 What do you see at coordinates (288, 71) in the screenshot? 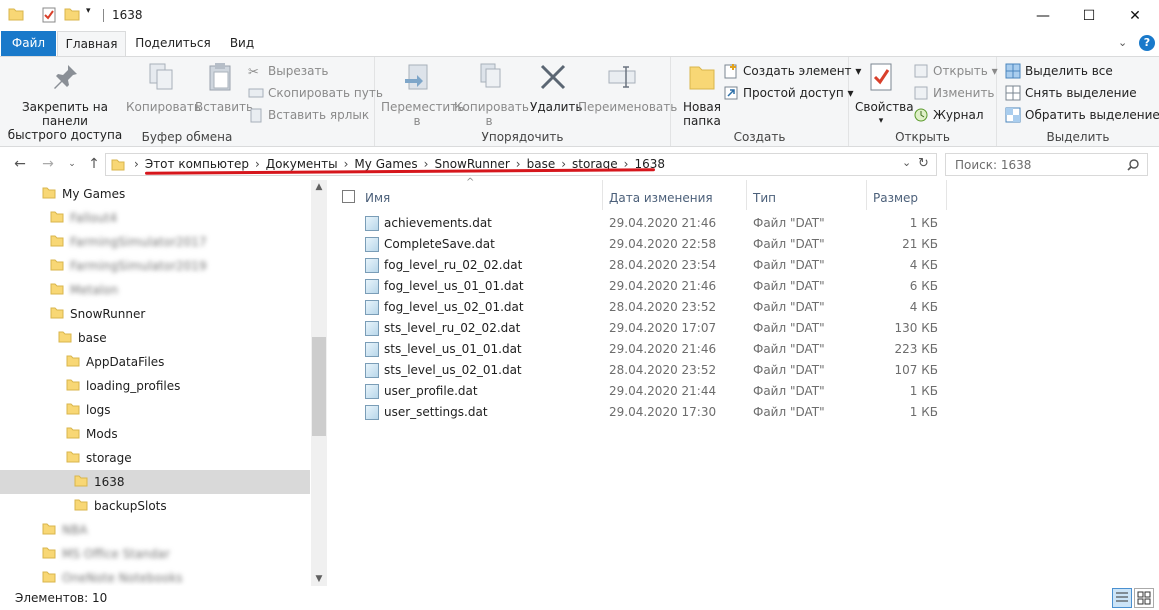
I see `cut-button: ✂ Вырезать` at bounding box center [288, 71].